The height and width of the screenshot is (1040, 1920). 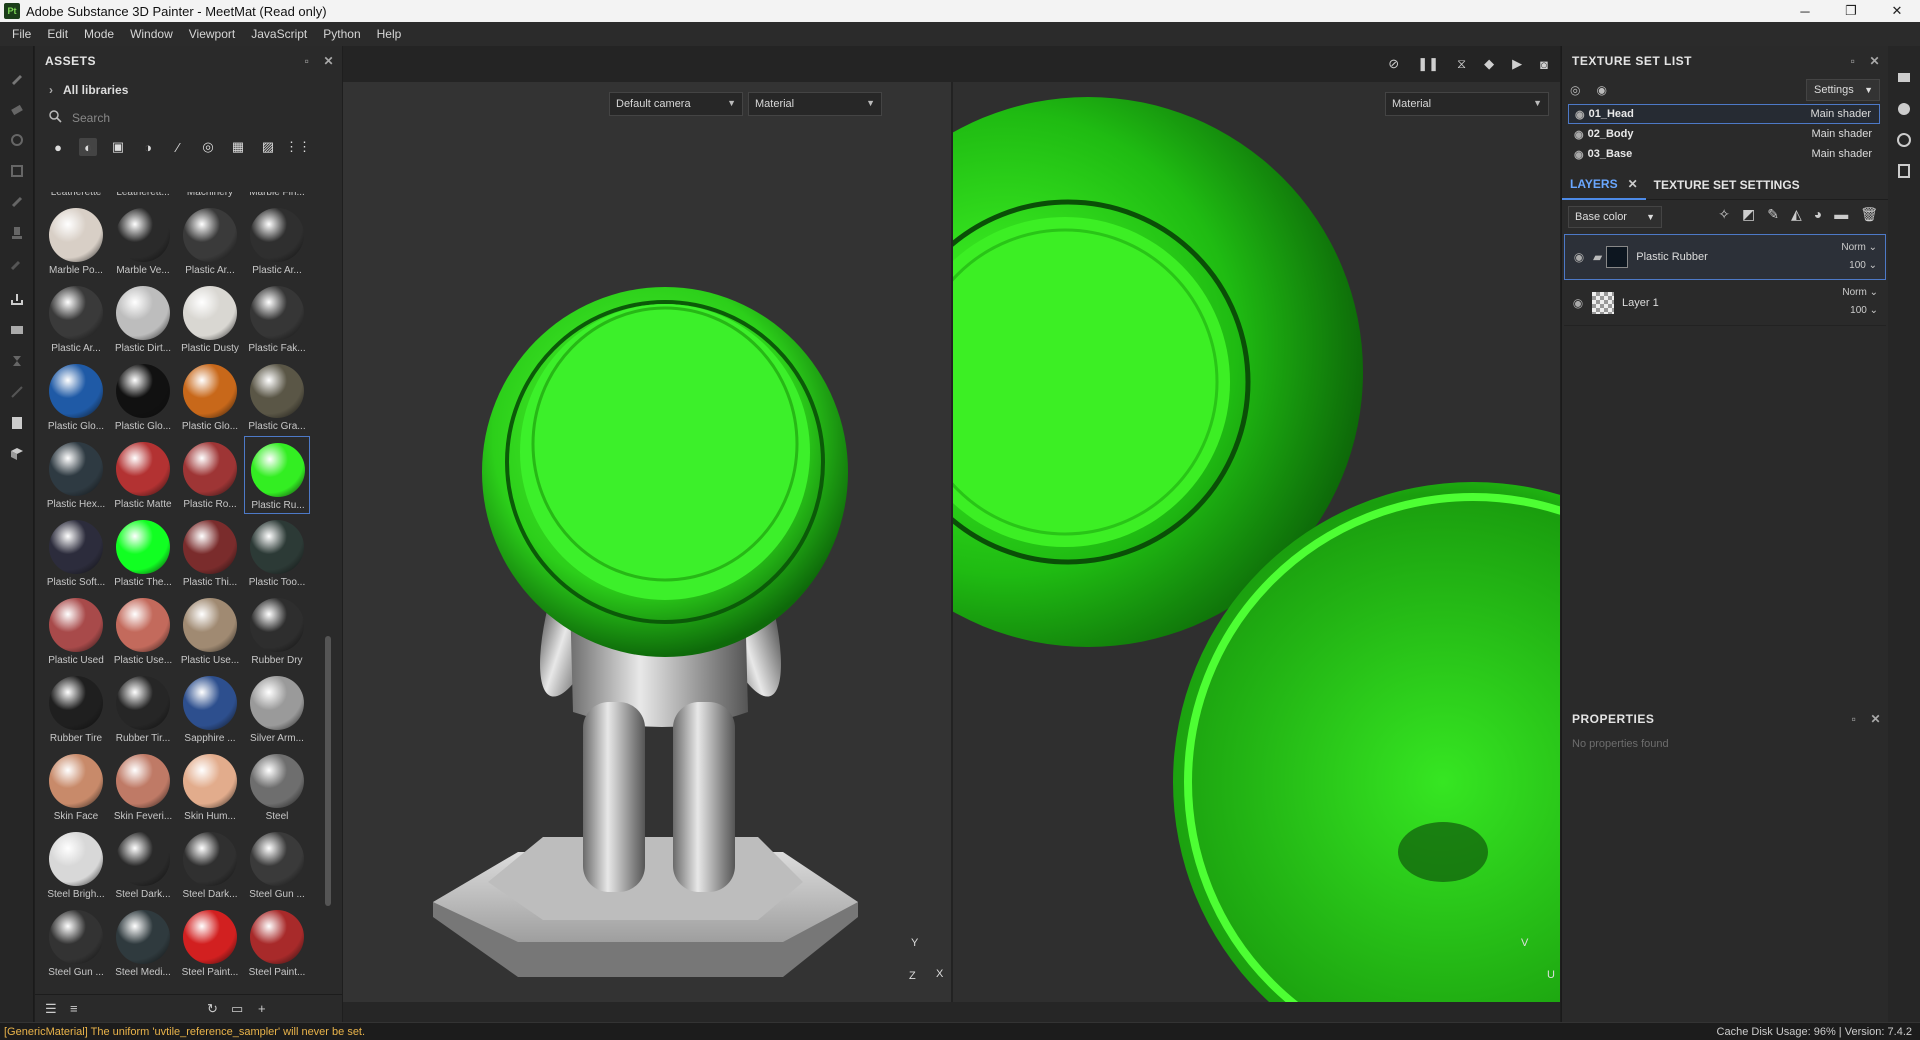 I want to click on grid-view-icon: ⋮⋮, so click(x=298, y=147).